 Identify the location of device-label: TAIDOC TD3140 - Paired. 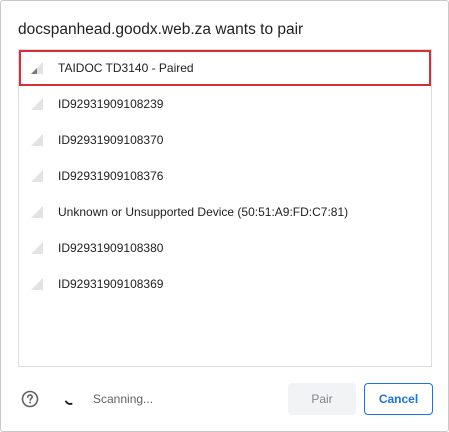
(126, 68).